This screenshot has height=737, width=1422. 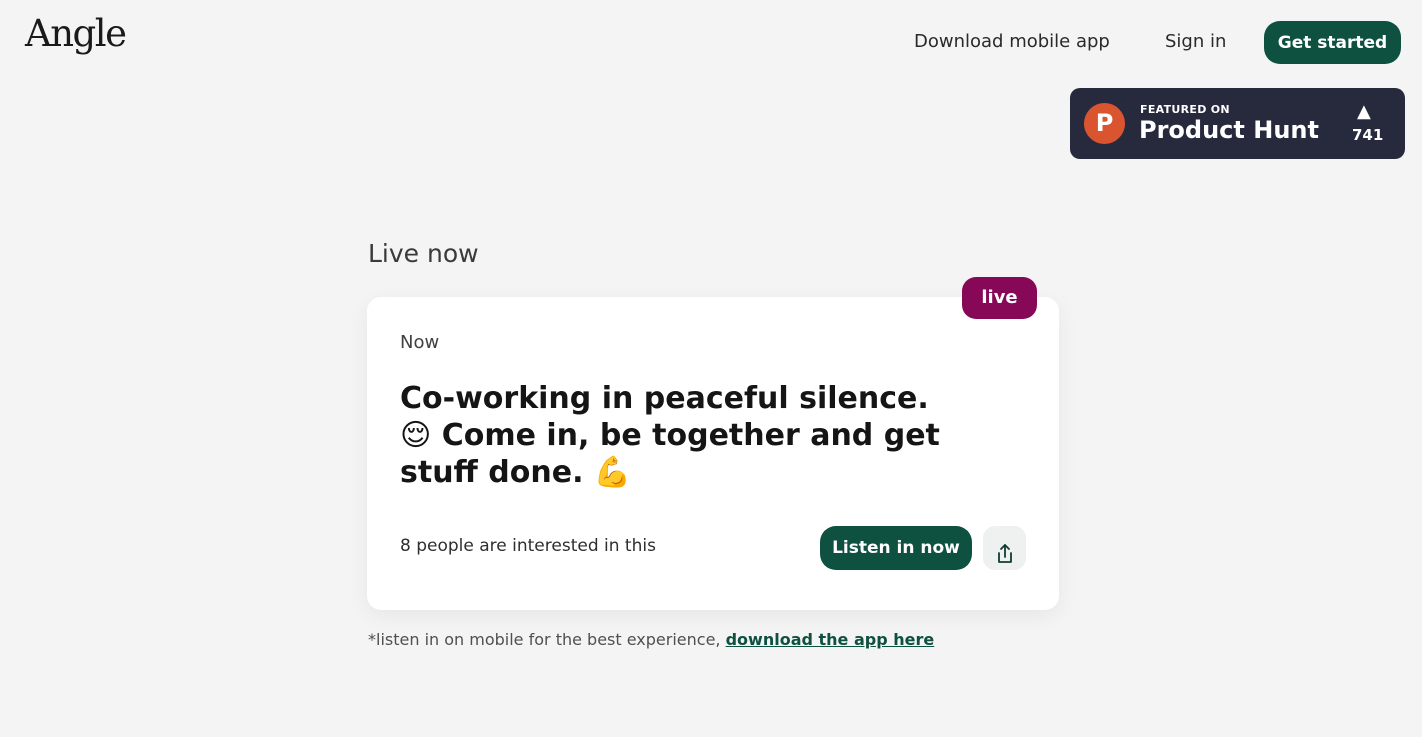 I want to click on product-hunt-featured-label: FEATURED ON, so click(x=1185, y=109).